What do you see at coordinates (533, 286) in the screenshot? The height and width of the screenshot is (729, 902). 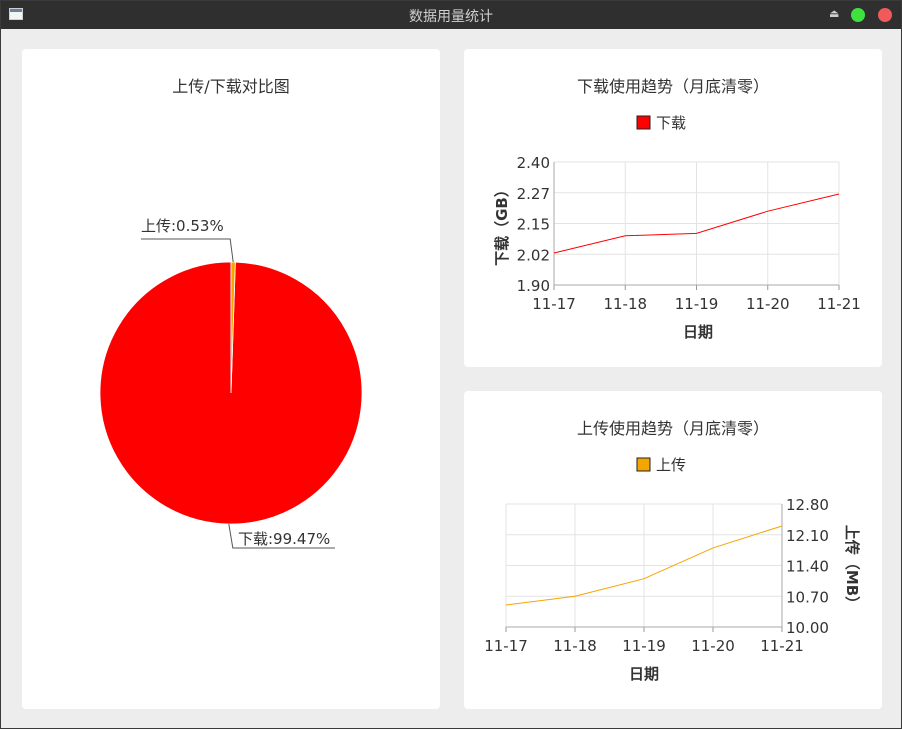 I see `y-tick-label: 1.90` at bounding box center [533, 286].